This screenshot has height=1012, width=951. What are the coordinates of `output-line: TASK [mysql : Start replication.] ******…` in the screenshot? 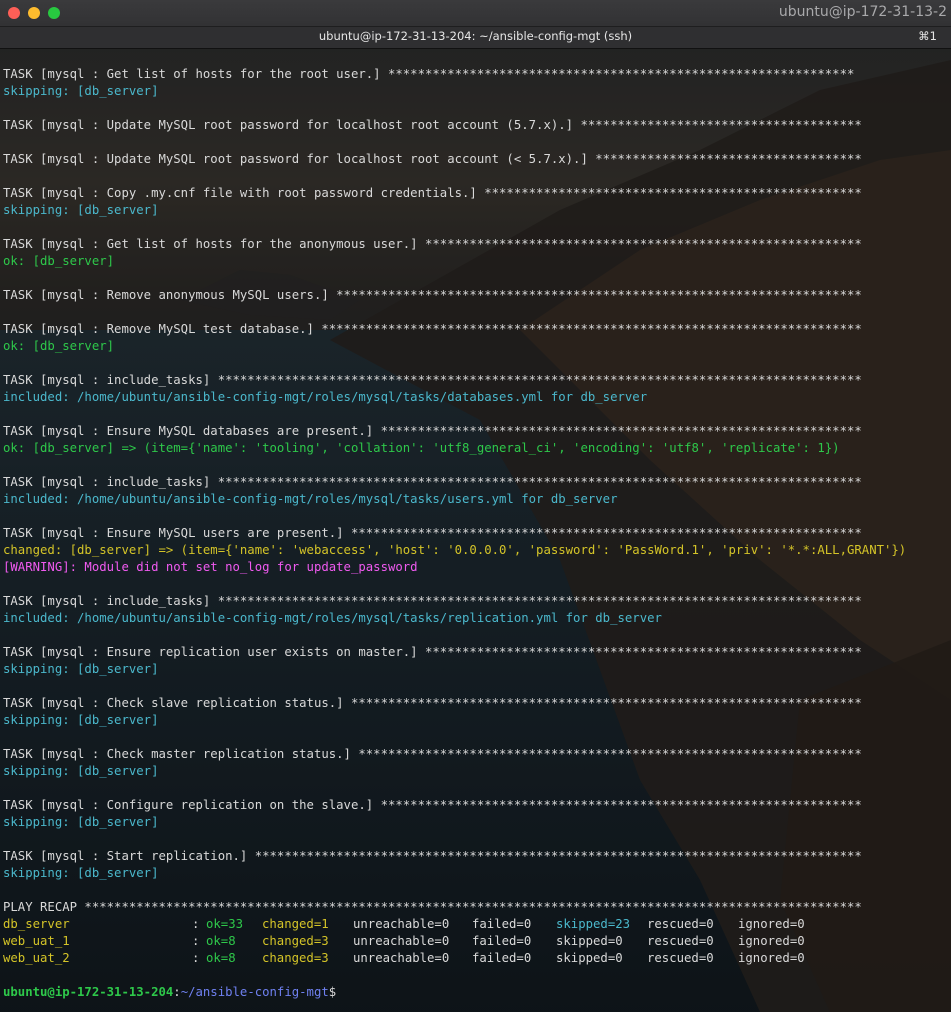 It's located at (432, 856).